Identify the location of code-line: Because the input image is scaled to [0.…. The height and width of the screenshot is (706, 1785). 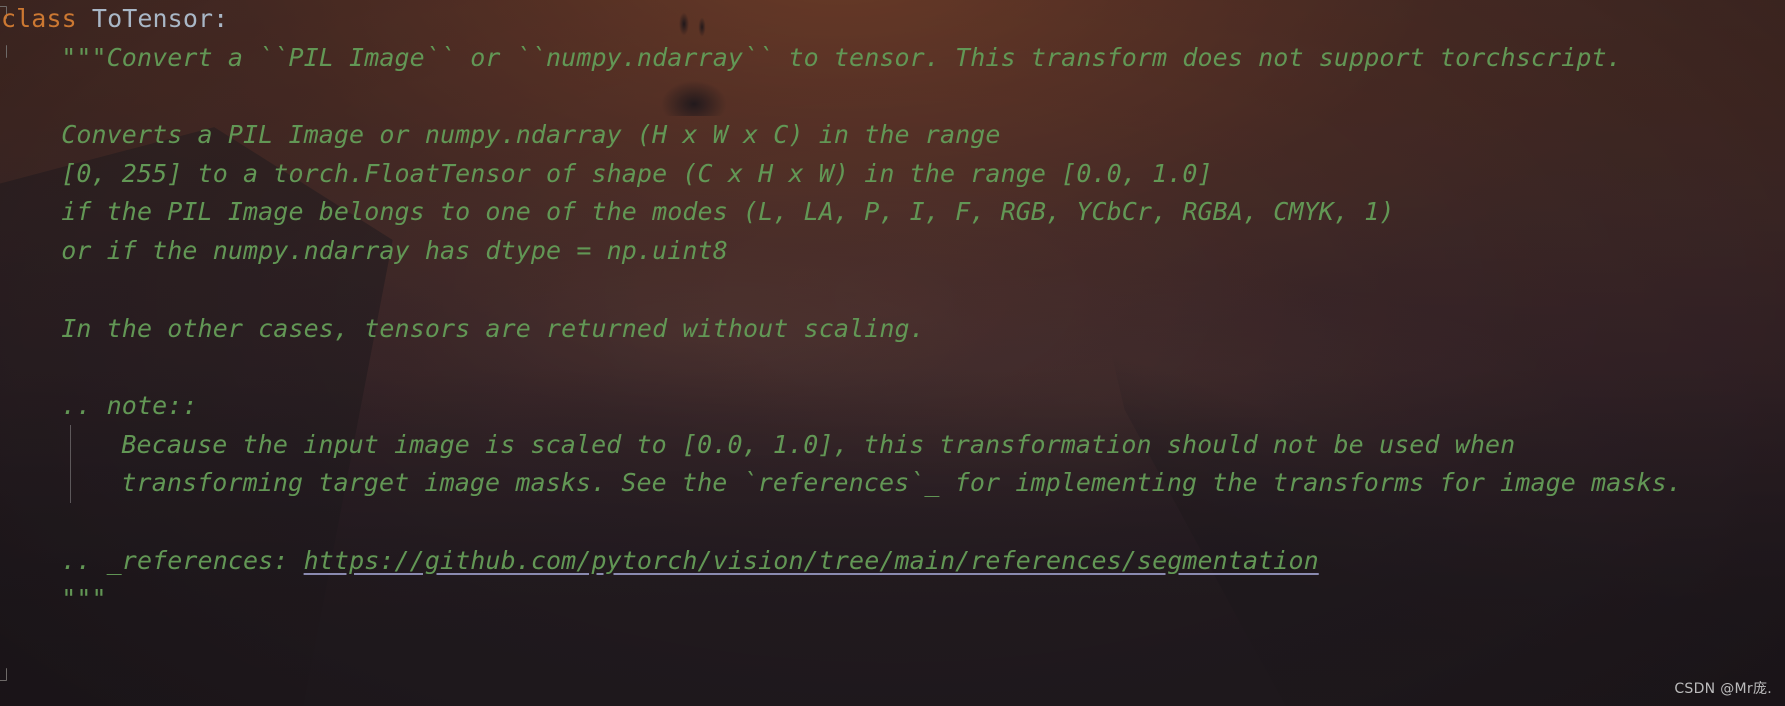
(892, 445).